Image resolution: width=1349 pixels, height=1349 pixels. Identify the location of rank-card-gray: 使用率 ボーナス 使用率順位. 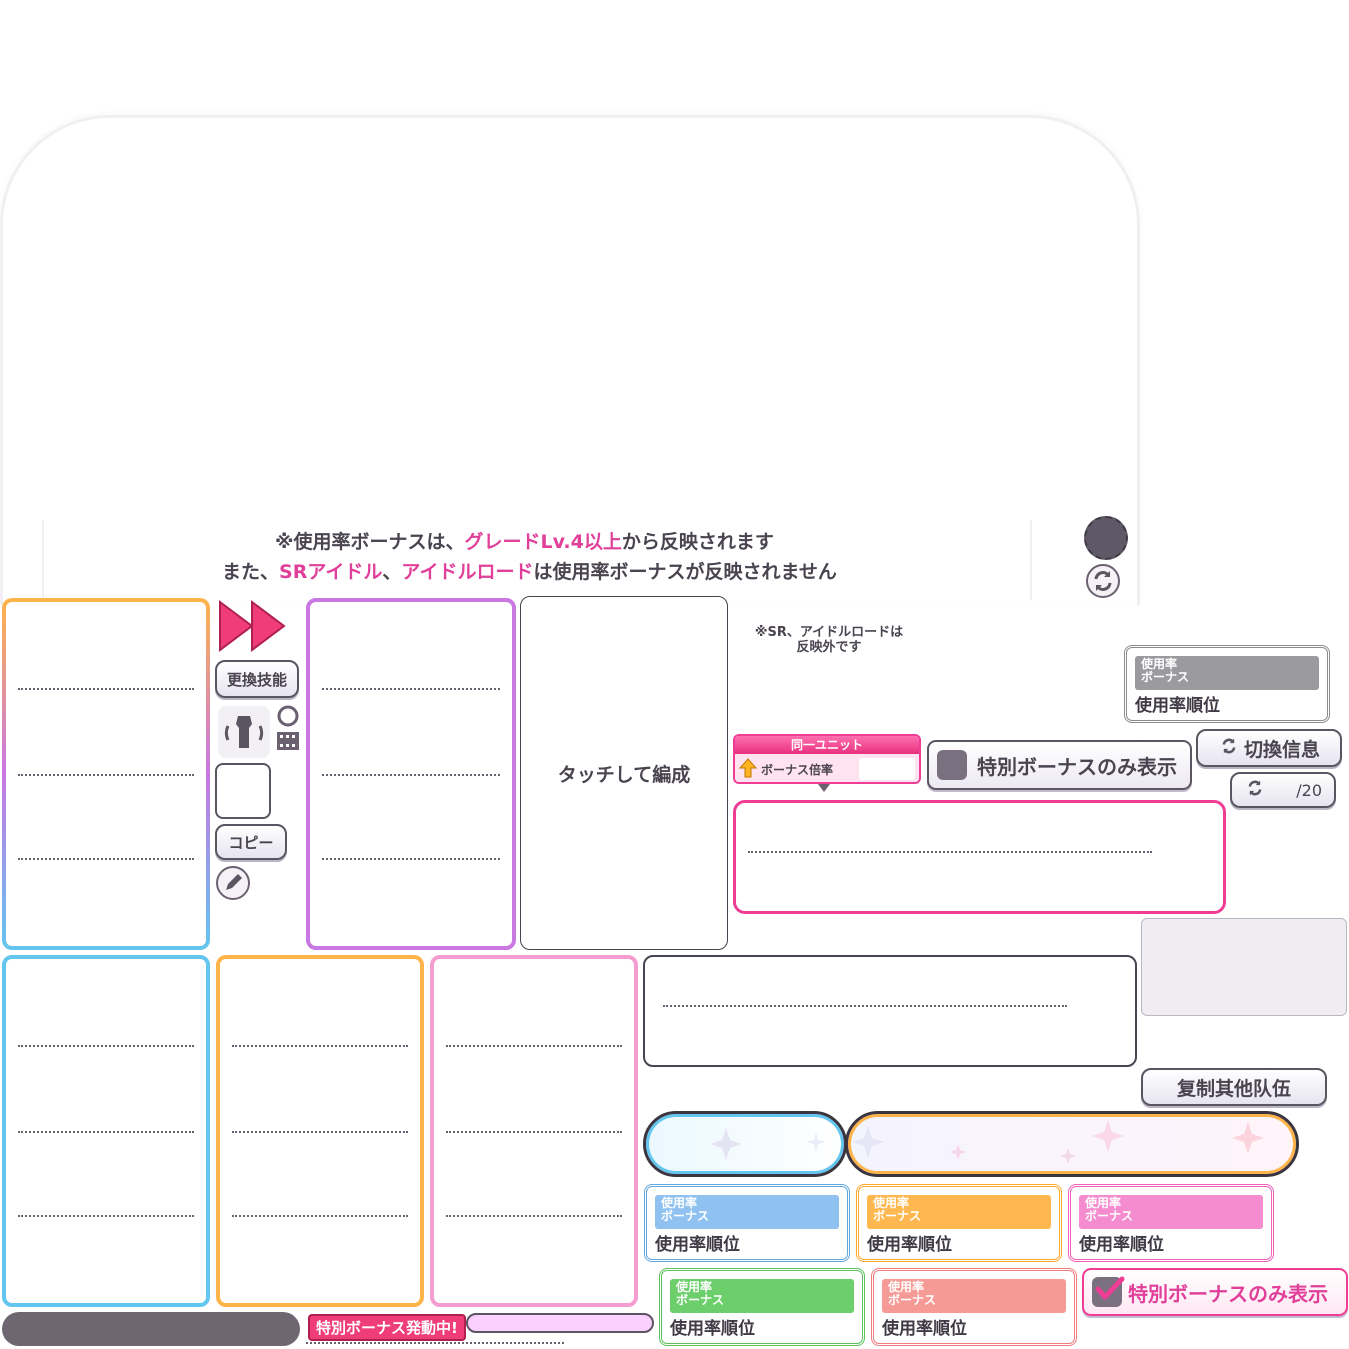
(1227, 684).